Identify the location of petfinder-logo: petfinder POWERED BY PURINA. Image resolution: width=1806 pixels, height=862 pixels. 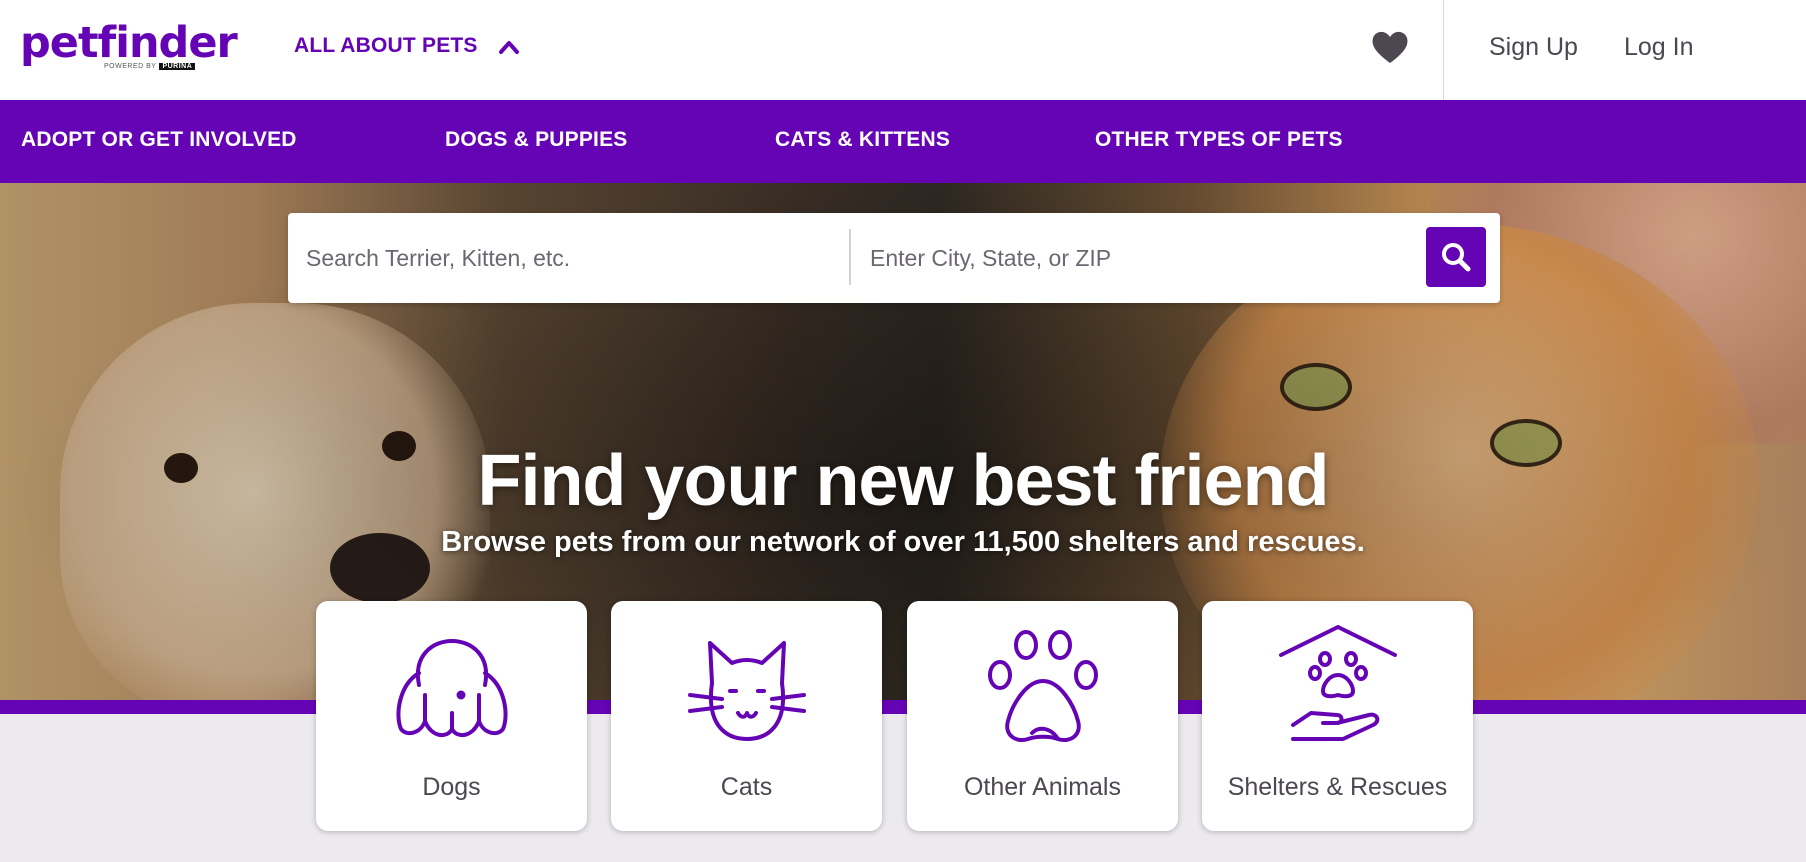
(129, 48).